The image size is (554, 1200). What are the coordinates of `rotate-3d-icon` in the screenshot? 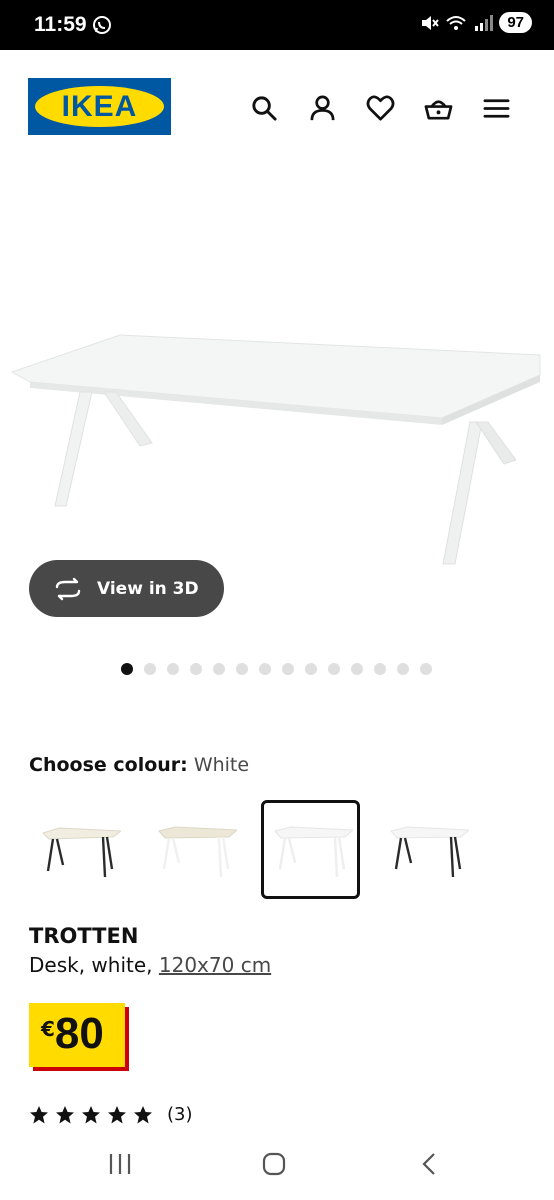 It's located at (68, 588).